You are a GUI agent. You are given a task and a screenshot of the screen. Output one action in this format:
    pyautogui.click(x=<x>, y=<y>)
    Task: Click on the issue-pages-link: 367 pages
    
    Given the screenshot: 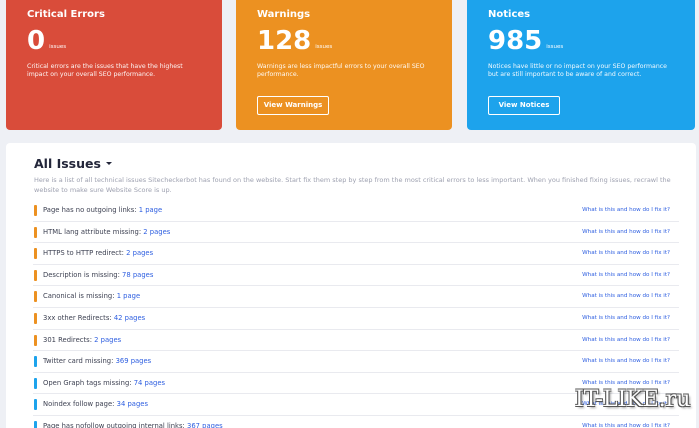 What is the action you would take?
    pyautogui.click(x=205, y=425)
    